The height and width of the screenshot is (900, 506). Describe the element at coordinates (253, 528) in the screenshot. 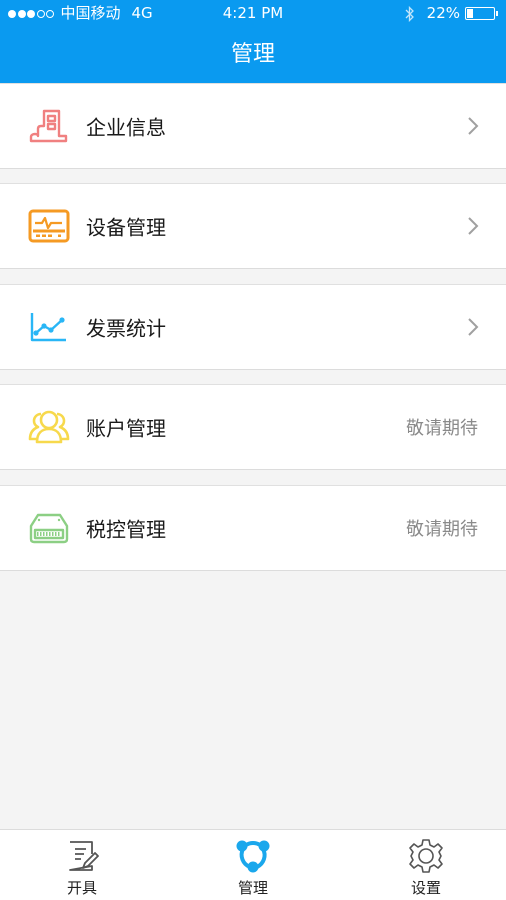

I see `menu-item-tax-control: 税控管理 敬请期待` at that location.